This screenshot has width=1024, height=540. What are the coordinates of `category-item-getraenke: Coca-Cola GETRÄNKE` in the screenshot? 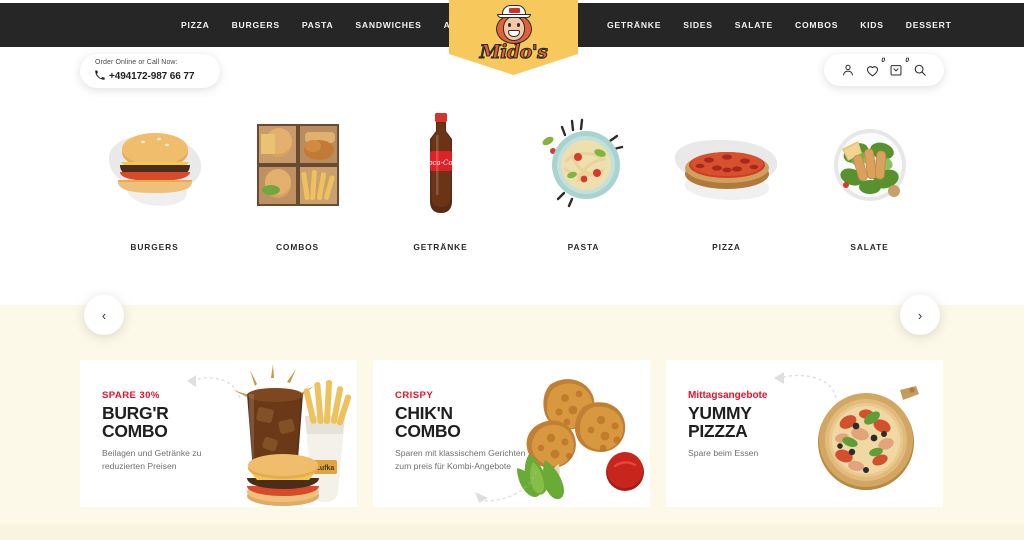 It's located at (440, 181).